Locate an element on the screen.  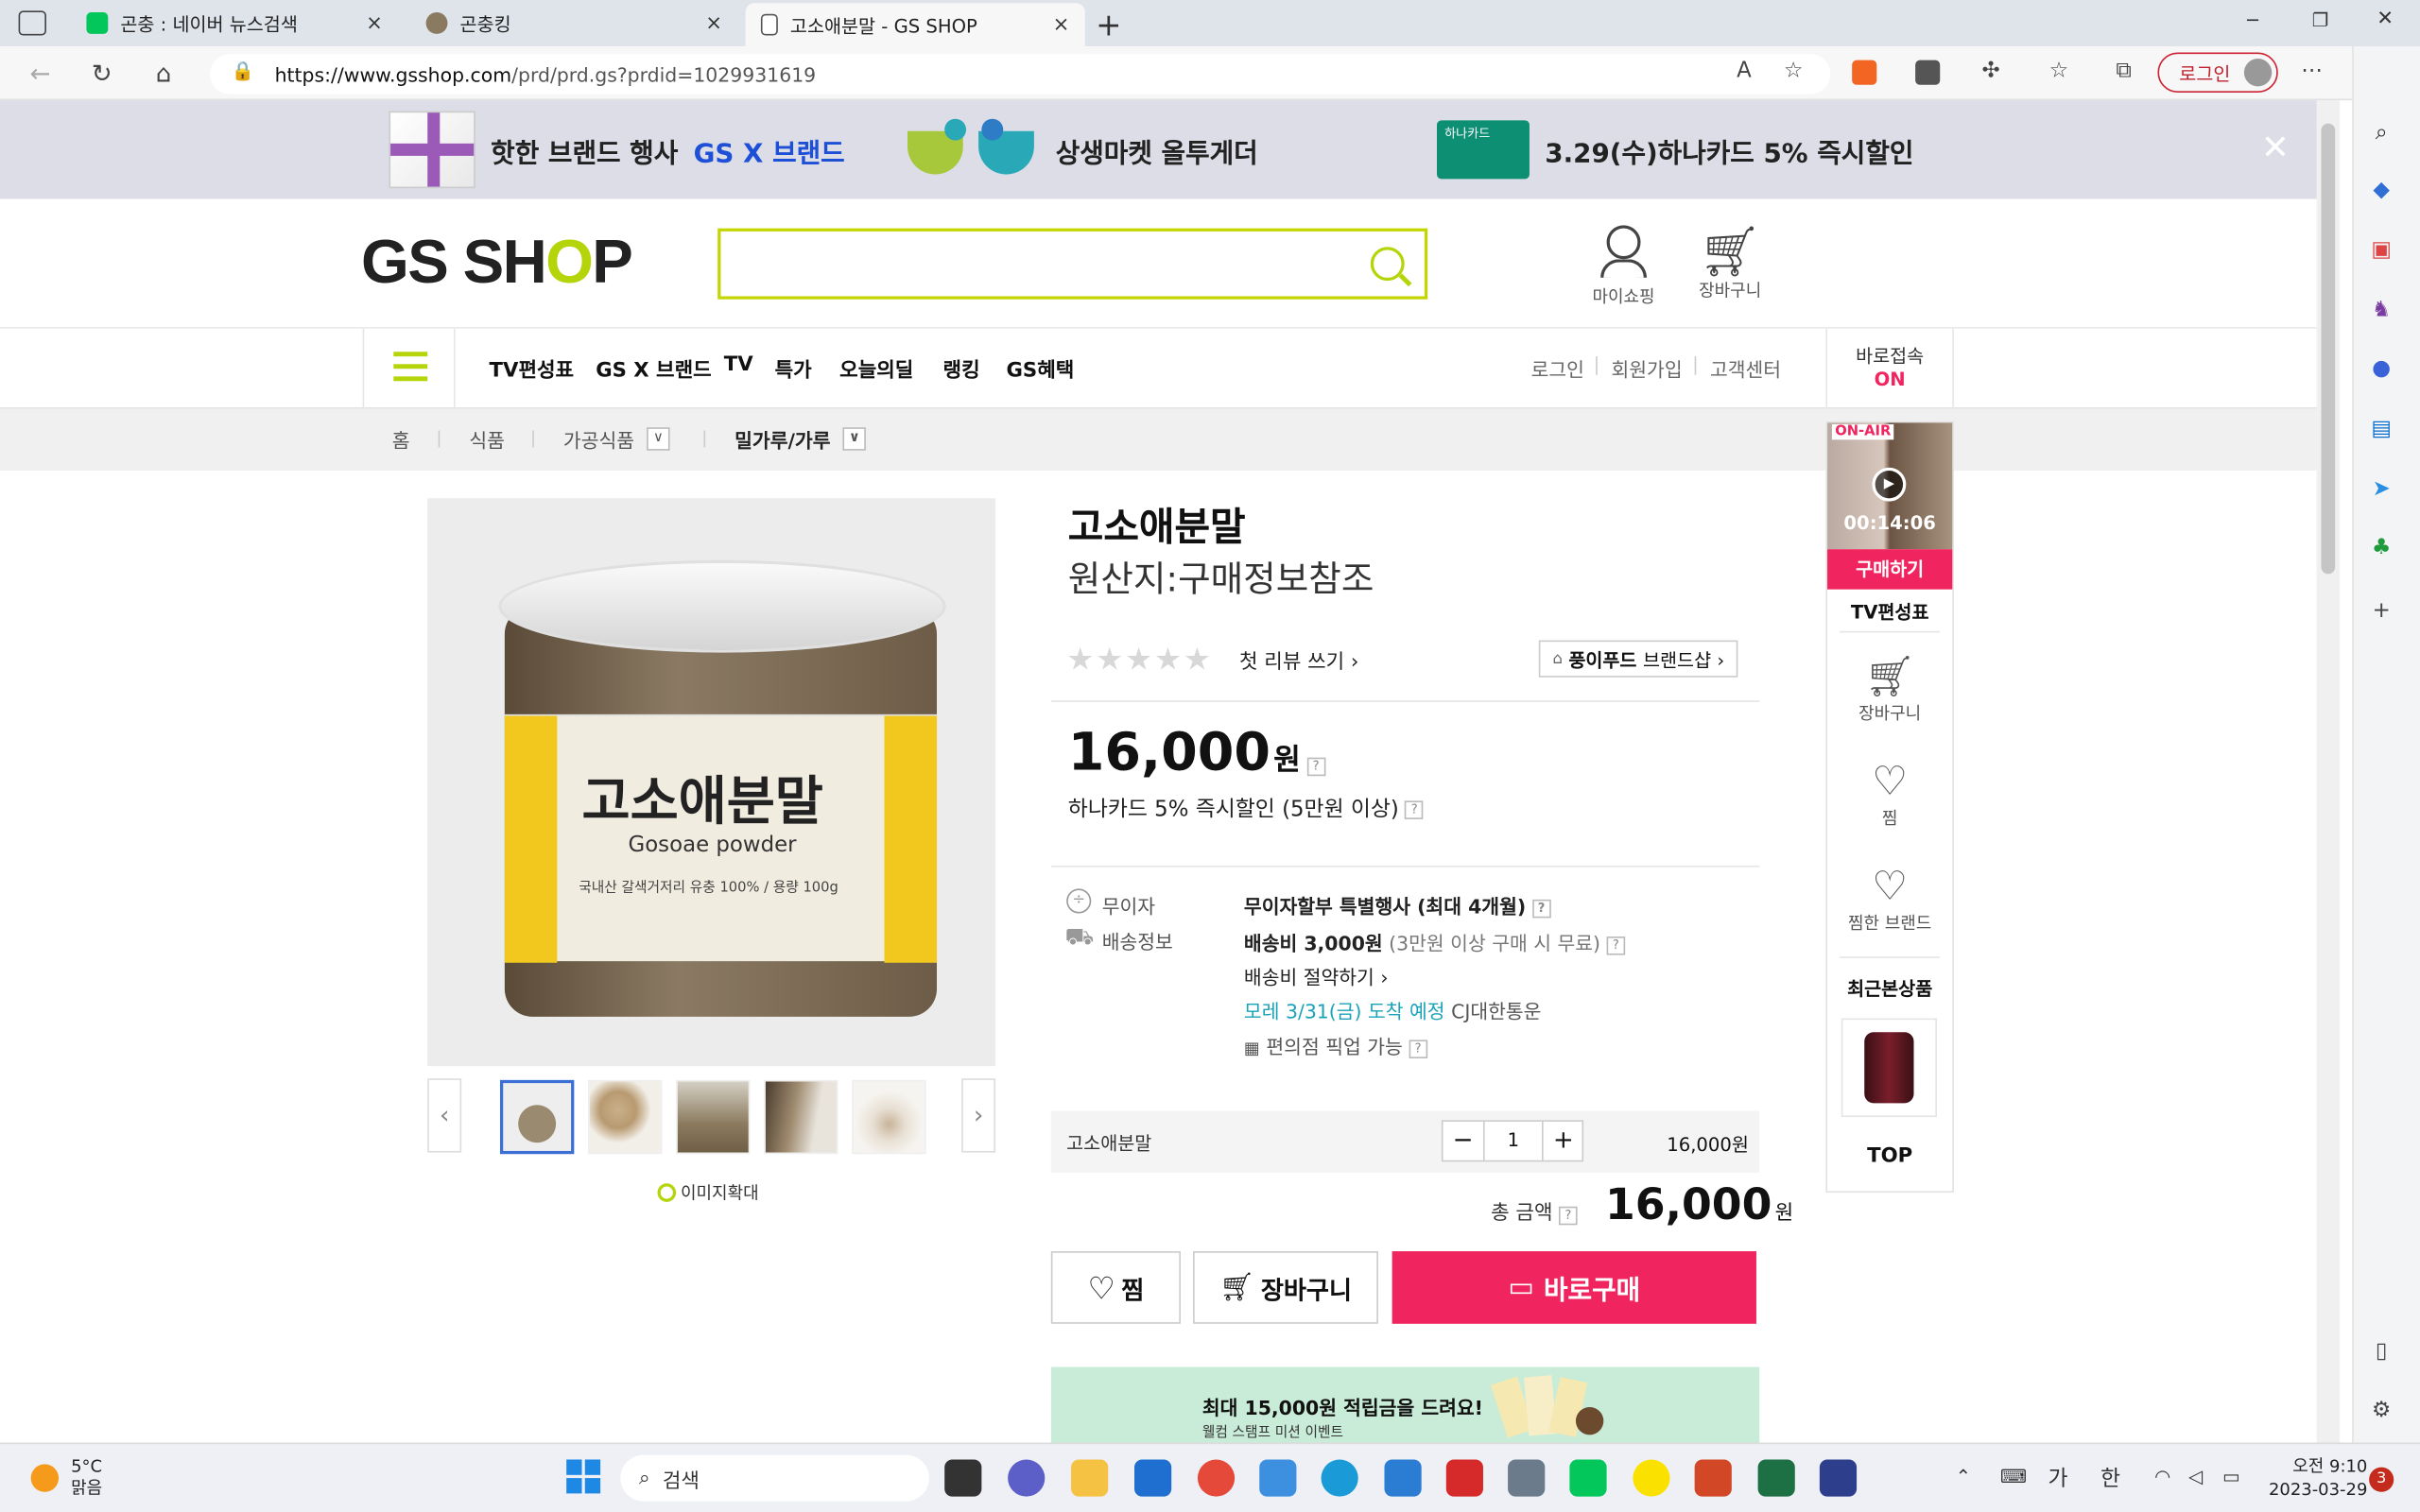
sidebar-m365-icon: ● is located at coordinates (2380, 370).